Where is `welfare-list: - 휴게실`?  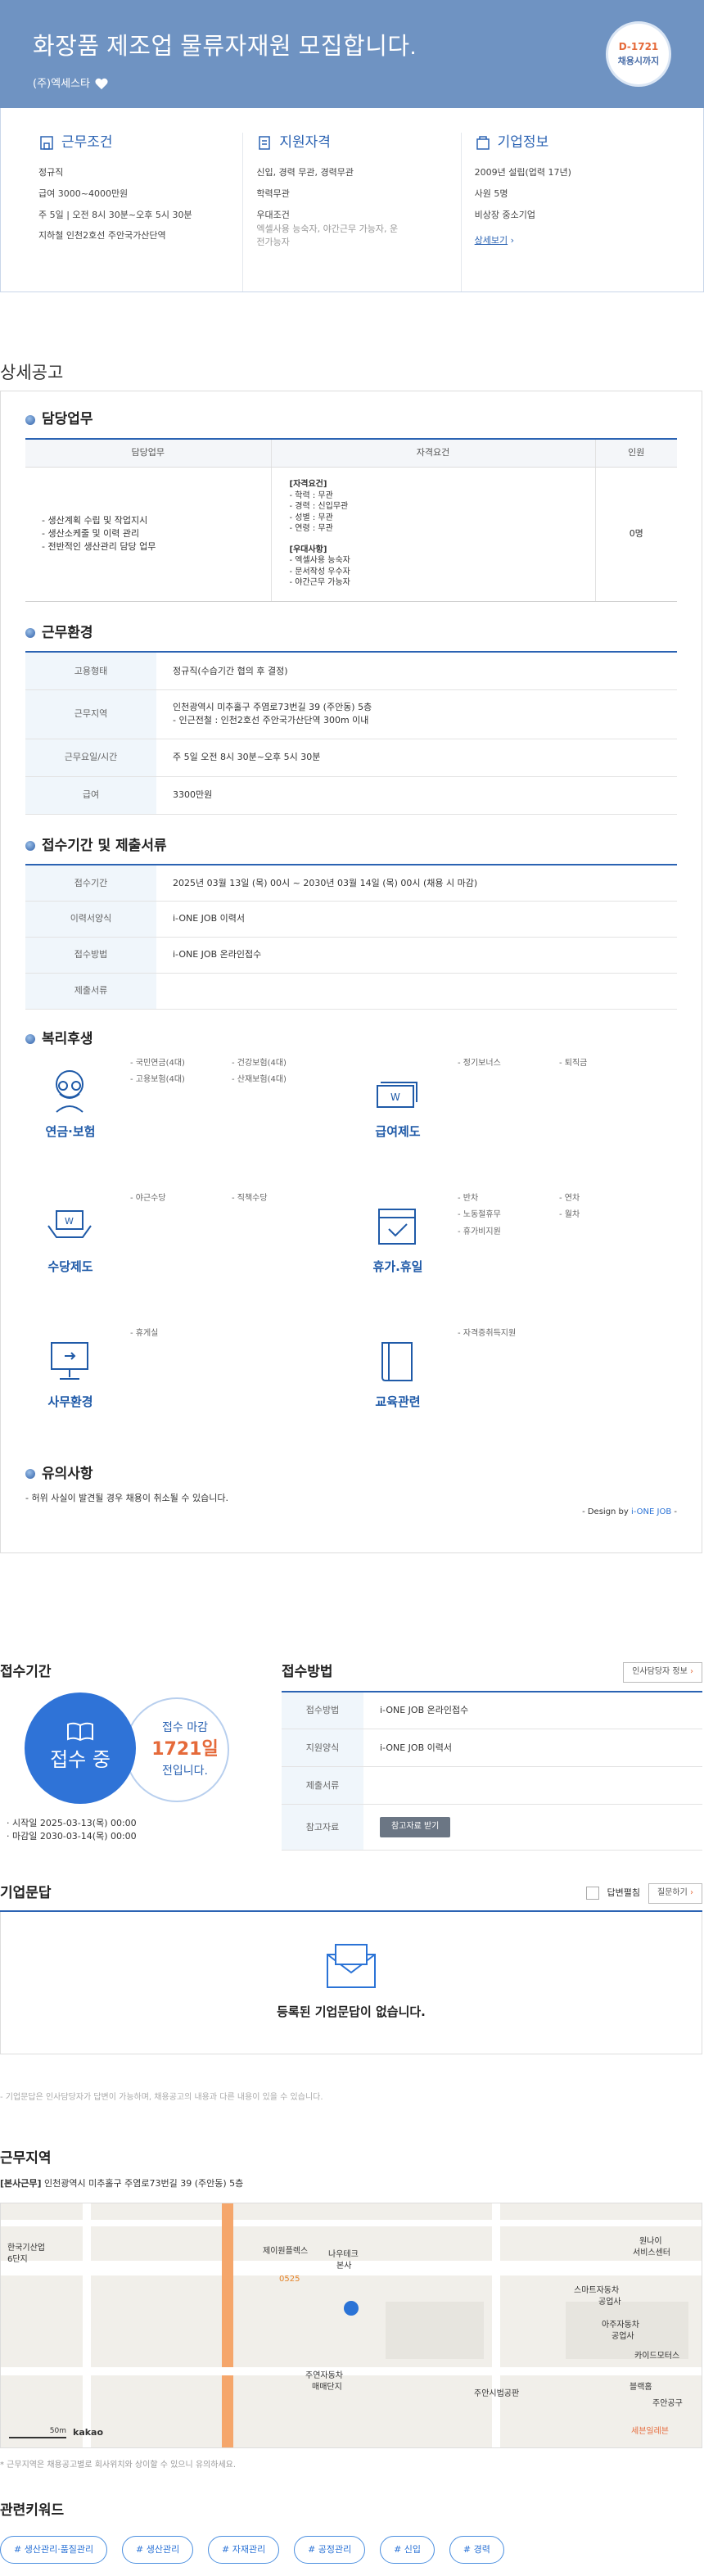 welfare-list: - 휴게실 is located at coordinates (232, 1334).